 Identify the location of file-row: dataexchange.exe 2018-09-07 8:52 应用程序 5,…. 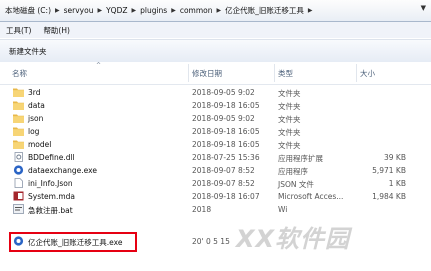
(215, 170).